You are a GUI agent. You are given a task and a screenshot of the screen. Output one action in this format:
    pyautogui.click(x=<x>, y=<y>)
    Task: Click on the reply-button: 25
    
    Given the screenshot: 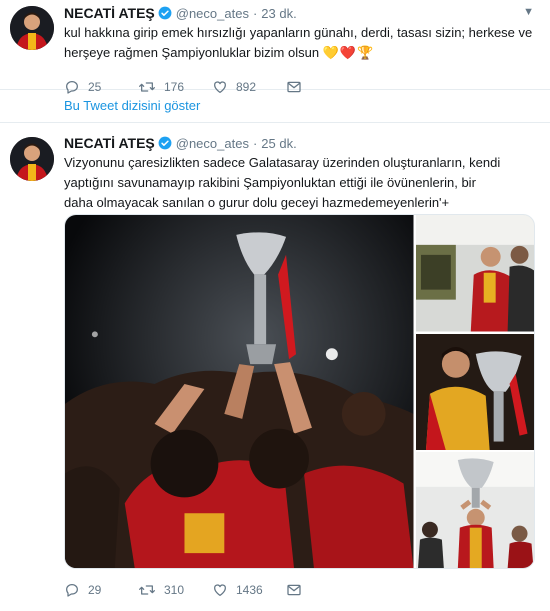 What is the action you would take?
    pyautogui.click(x=101, y=87)
    